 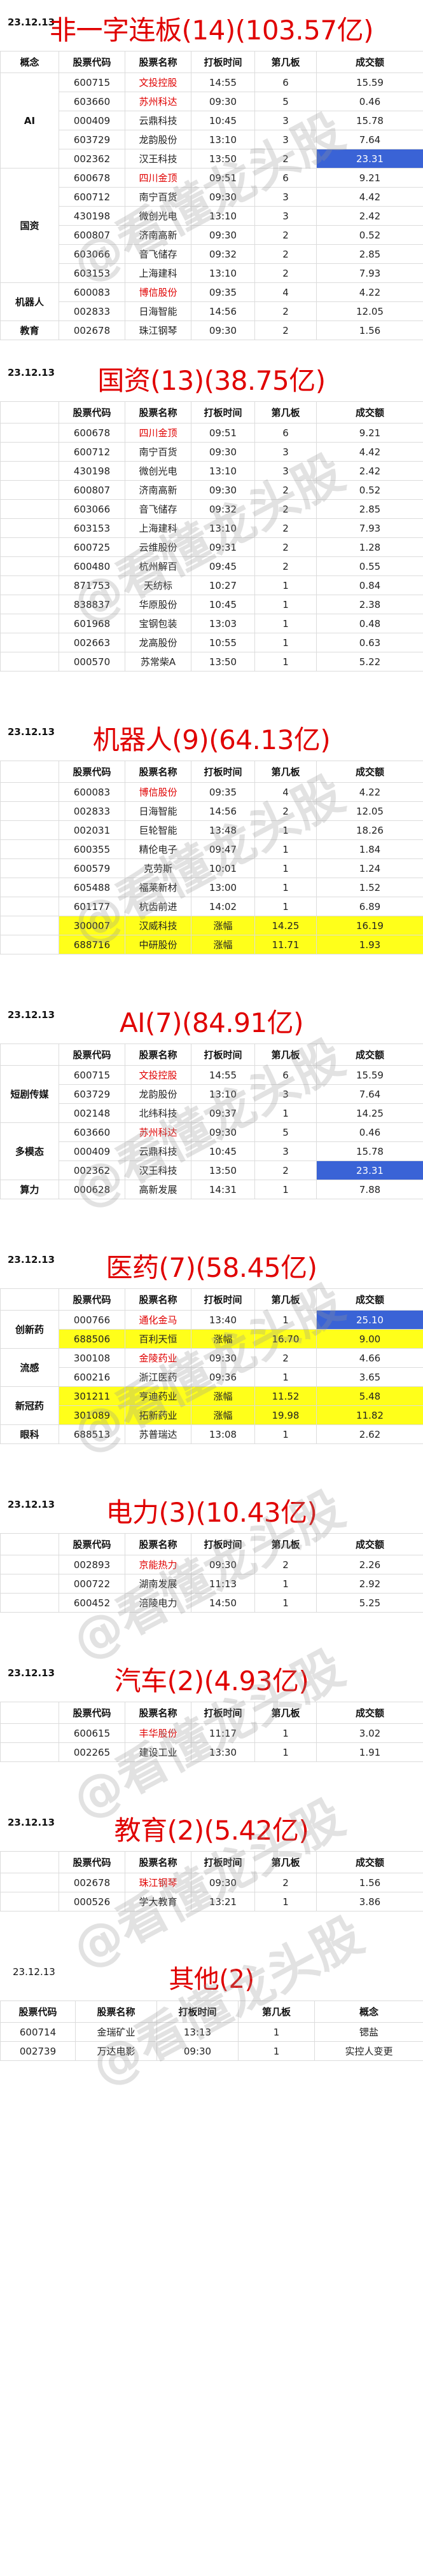 What do you see at coordinates (92, 1752) in the screenshot?
I see `stock-code: 002265` at bounding box center [92, 1752].